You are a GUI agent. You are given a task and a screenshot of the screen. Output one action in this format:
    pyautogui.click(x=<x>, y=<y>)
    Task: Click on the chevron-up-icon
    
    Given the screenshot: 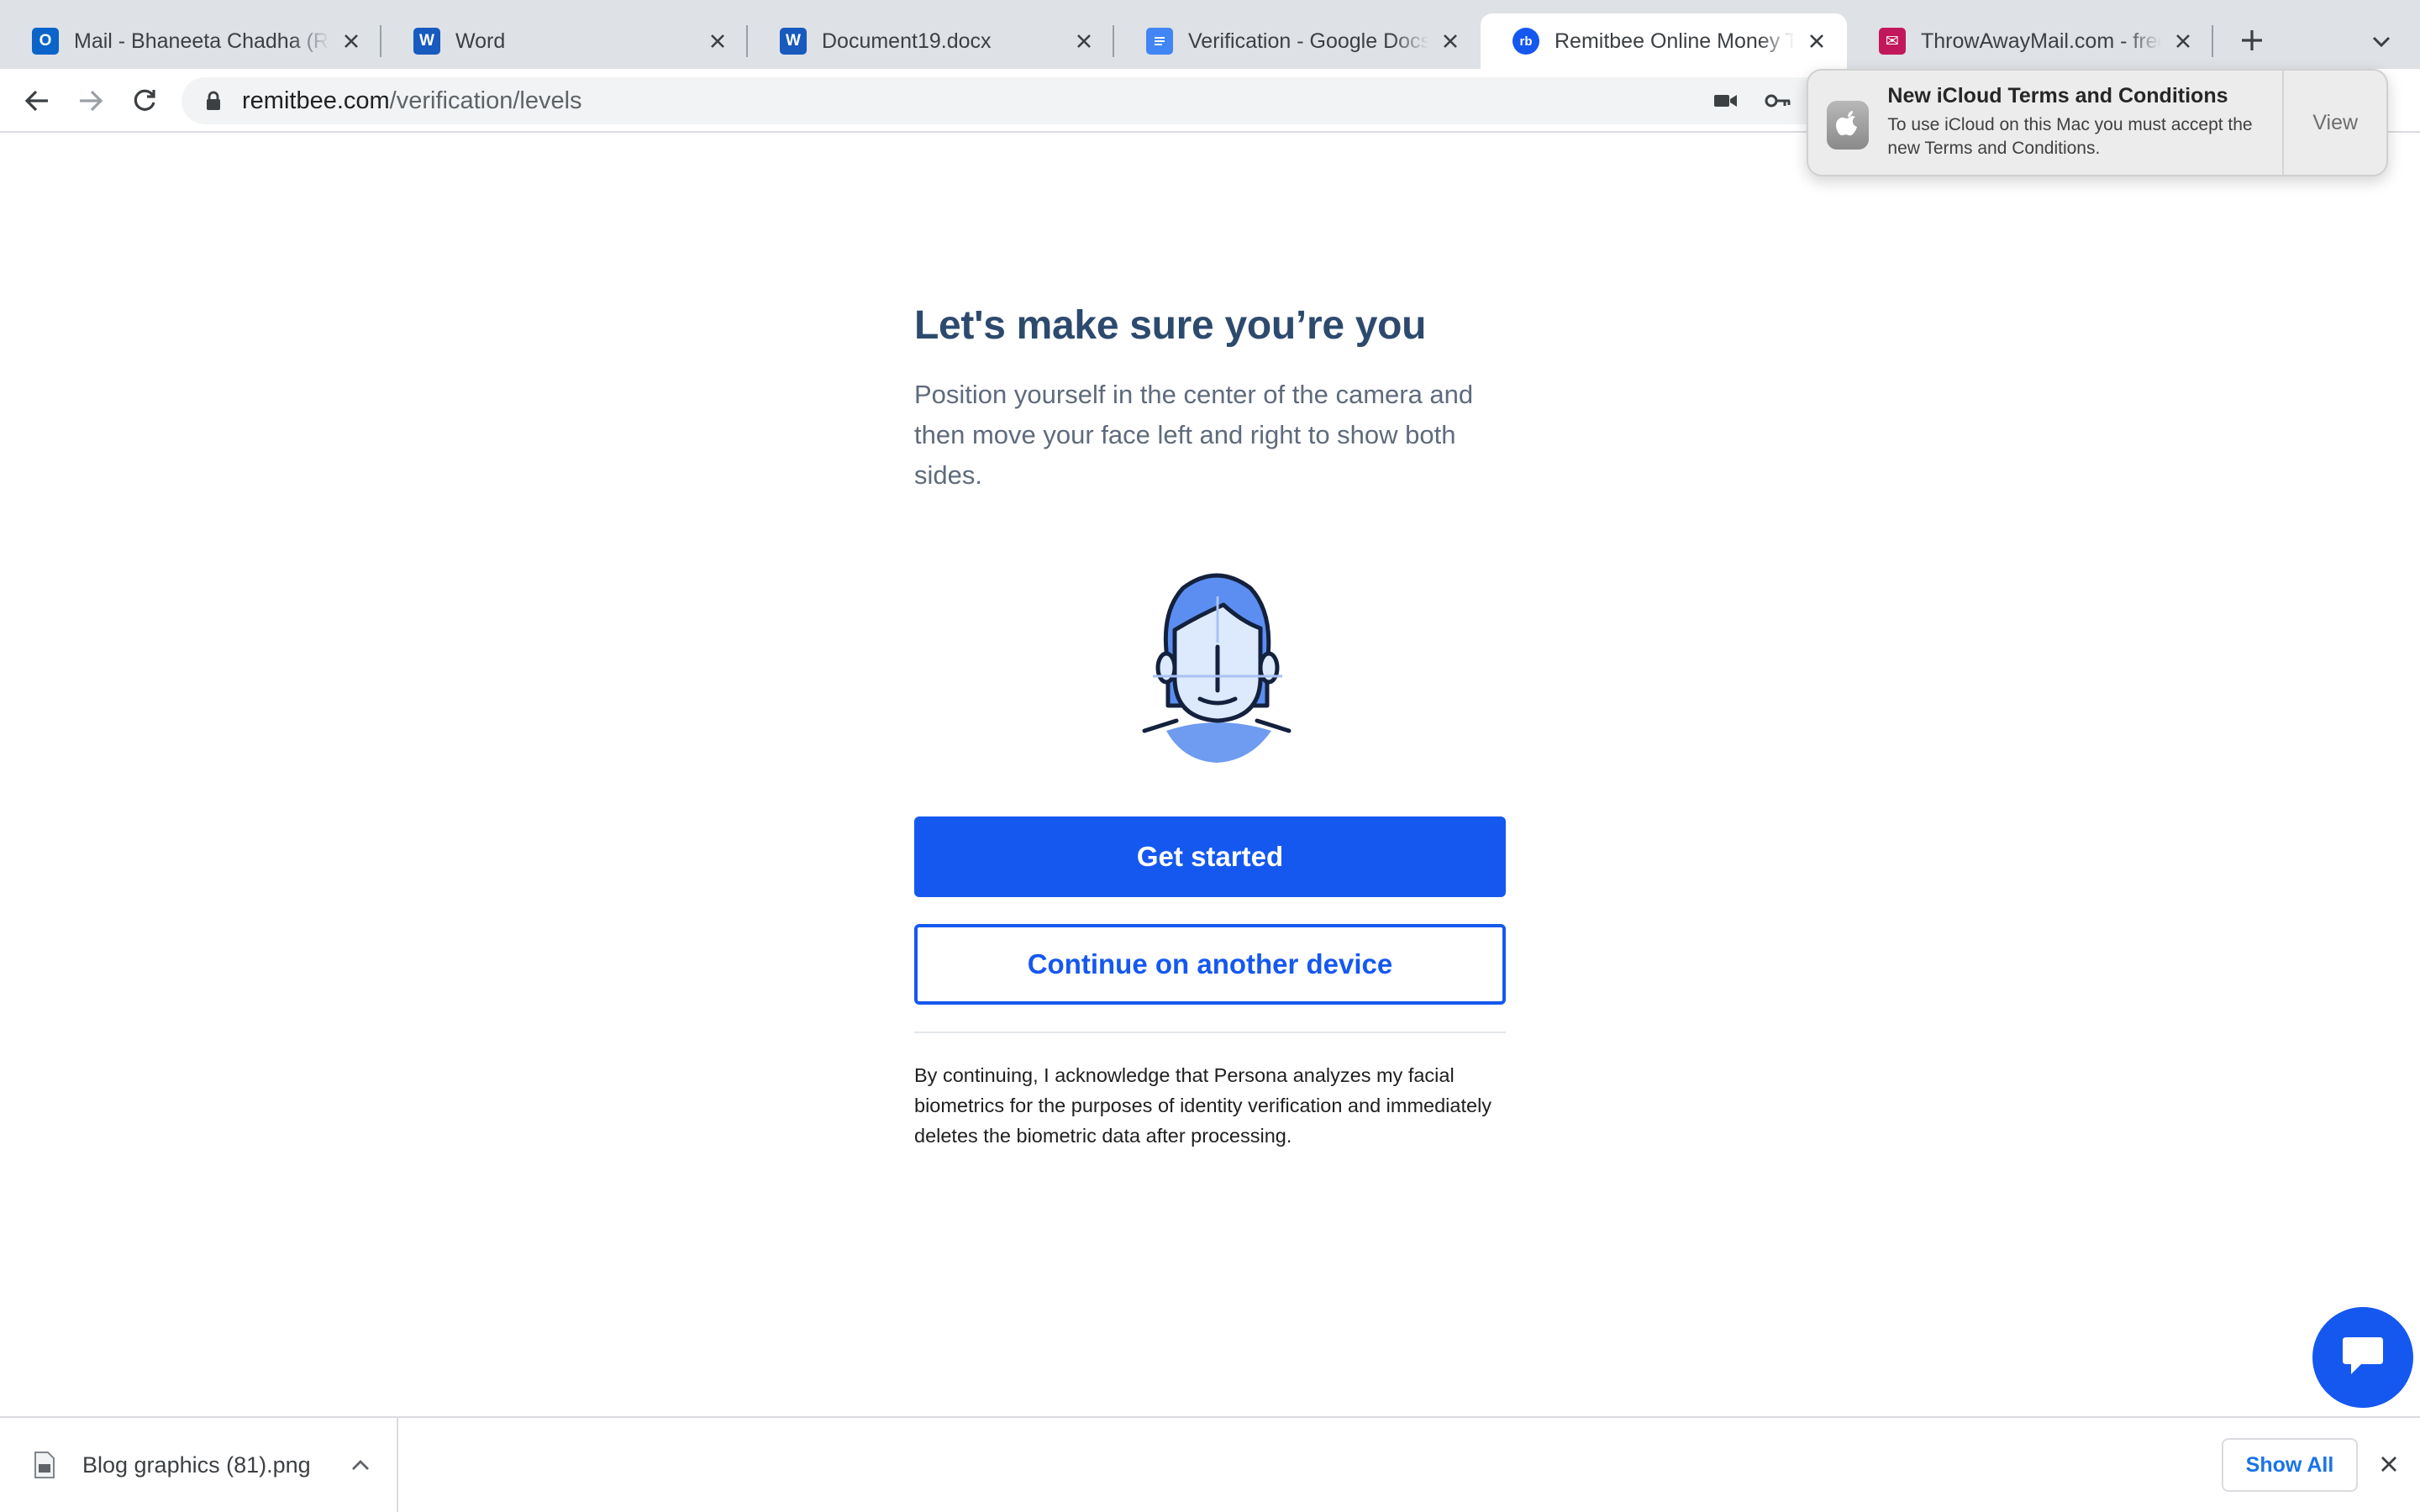 What is the action you would take?
    pyautogui.click(x=360, y=1465)
    